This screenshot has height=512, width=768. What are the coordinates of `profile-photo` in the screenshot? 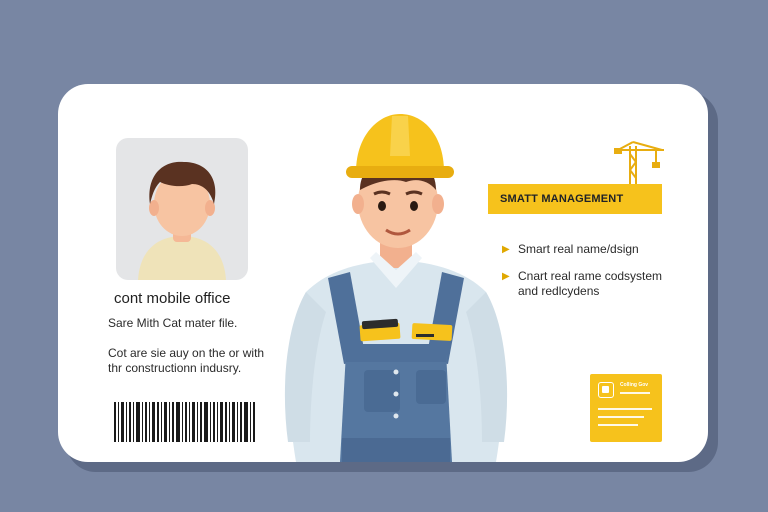 It's located at (182, 209).